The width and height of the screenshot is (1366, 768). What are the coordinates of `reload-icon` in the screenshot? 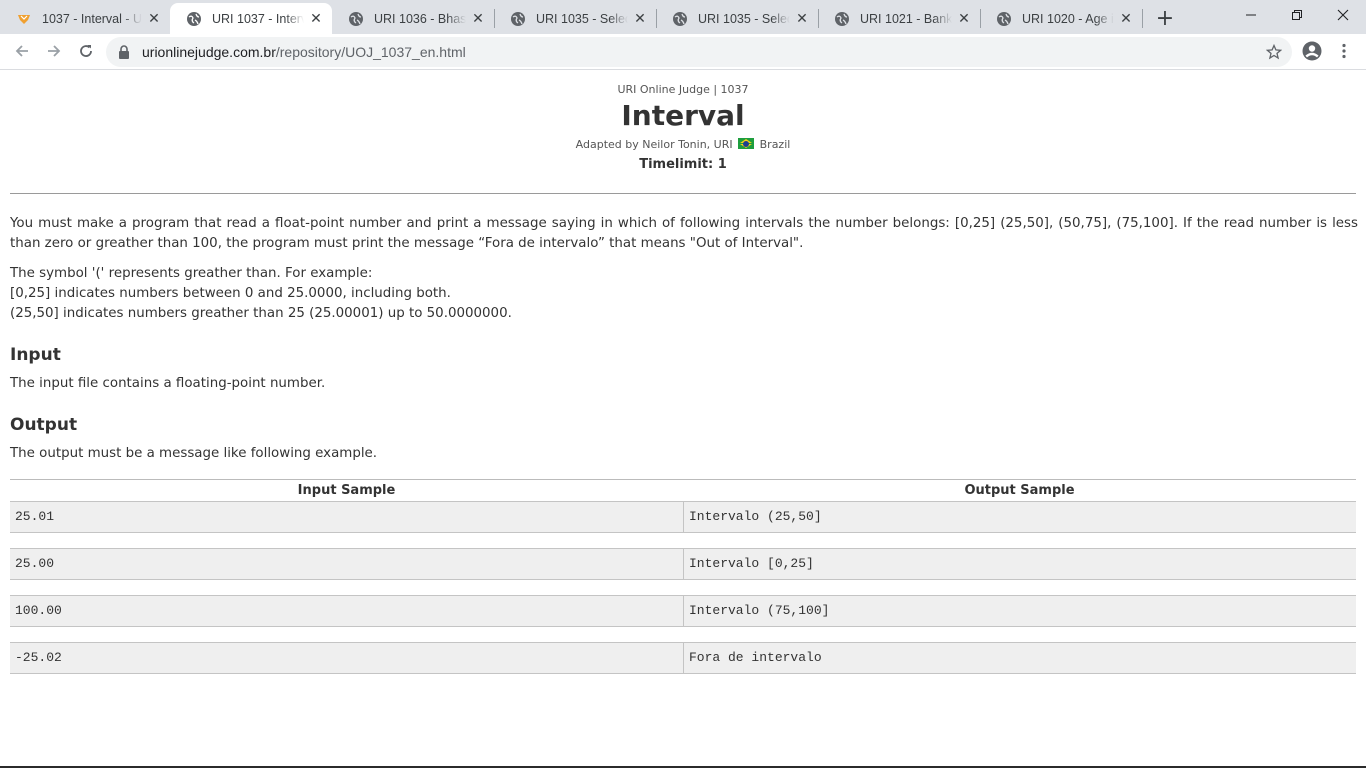 It's located at (86, 51).